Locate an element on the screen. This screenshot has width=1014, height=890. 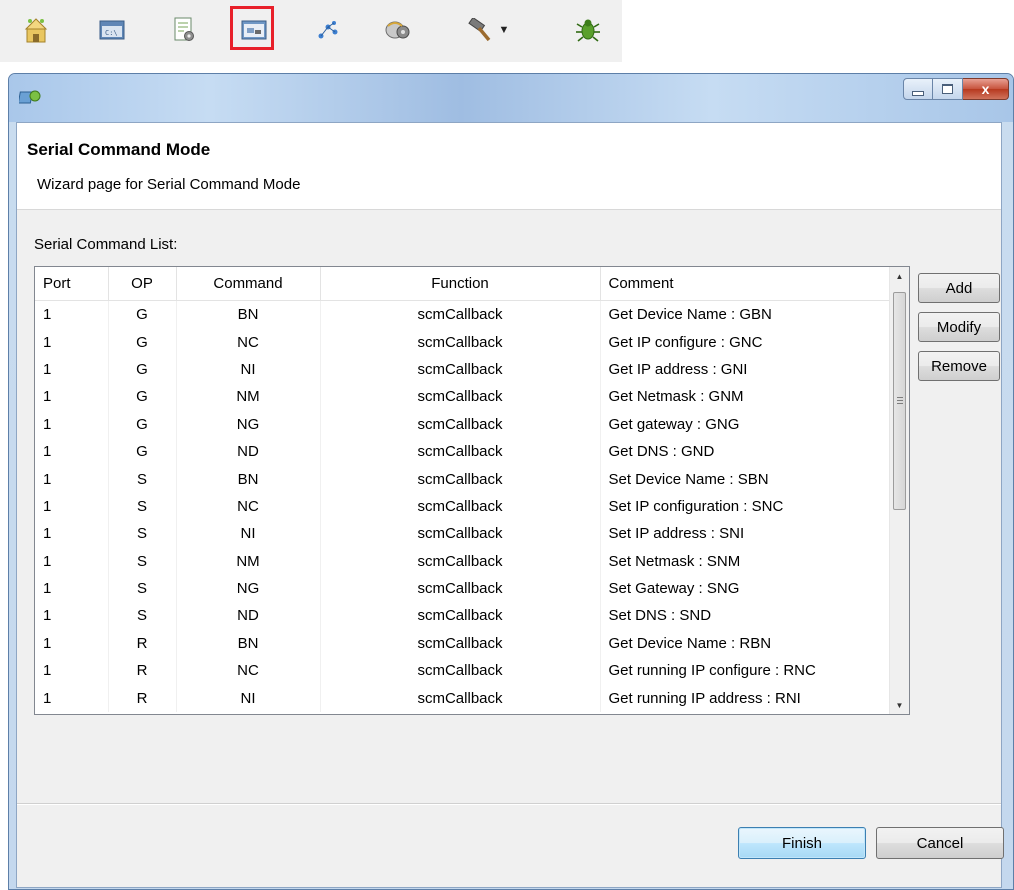
app-icon is located at coordinates (30, 97).